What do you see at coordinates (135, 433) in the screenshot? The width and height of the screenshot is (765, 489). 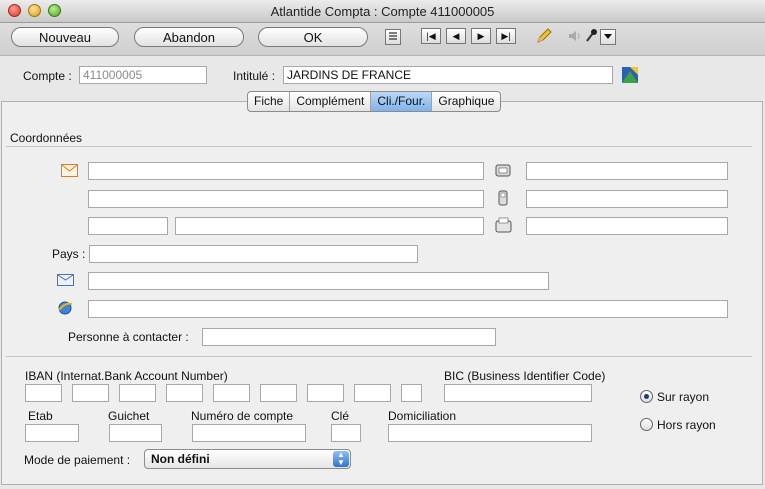 I see `guichet-input` at bounding box center [135, 433].